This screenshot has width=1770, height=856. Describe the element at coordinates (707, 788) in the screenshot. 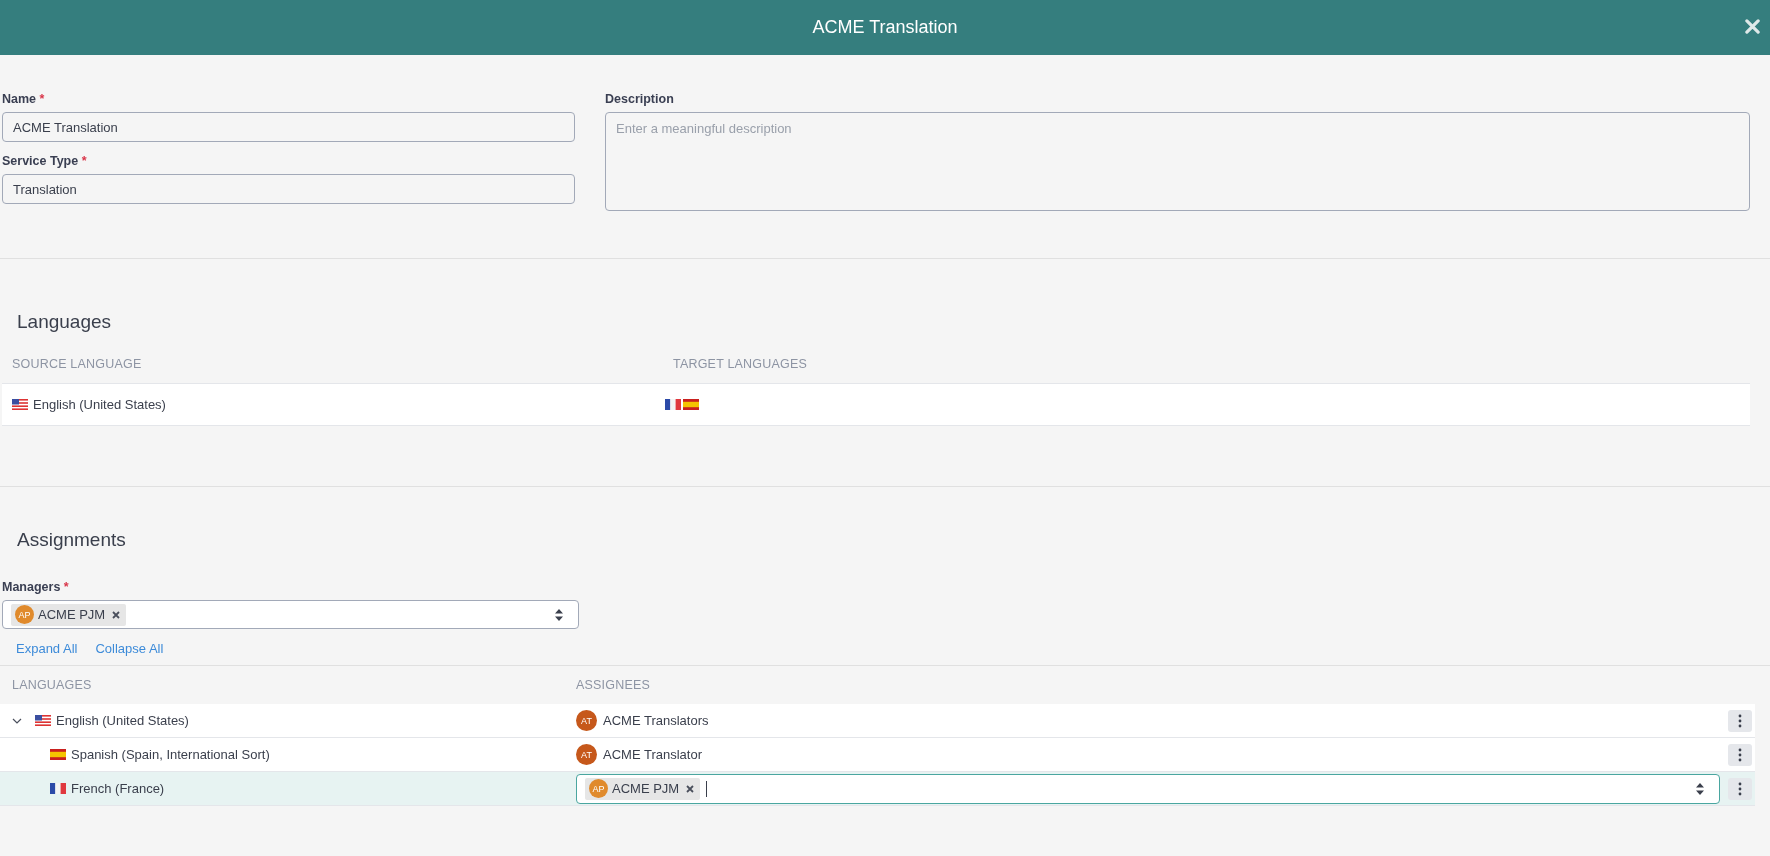

I see `text-cursor` at that location.